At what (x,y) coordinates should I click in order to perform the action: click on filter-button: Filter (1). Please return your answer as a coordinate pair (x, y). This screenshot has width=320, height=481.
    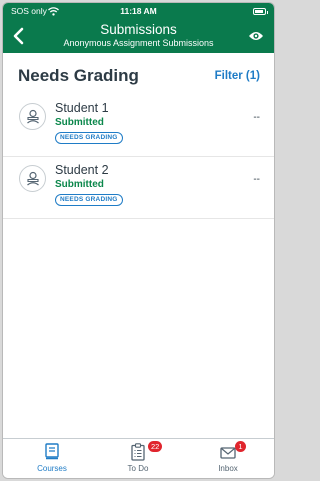
    Looking at the image, I should click on (237, 76).